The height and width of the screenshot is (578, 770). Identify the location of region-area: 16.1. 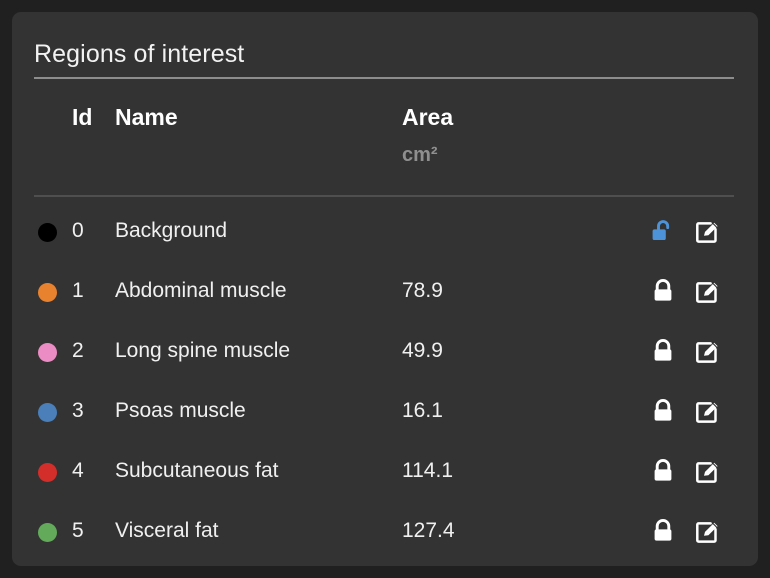
(422, 410).